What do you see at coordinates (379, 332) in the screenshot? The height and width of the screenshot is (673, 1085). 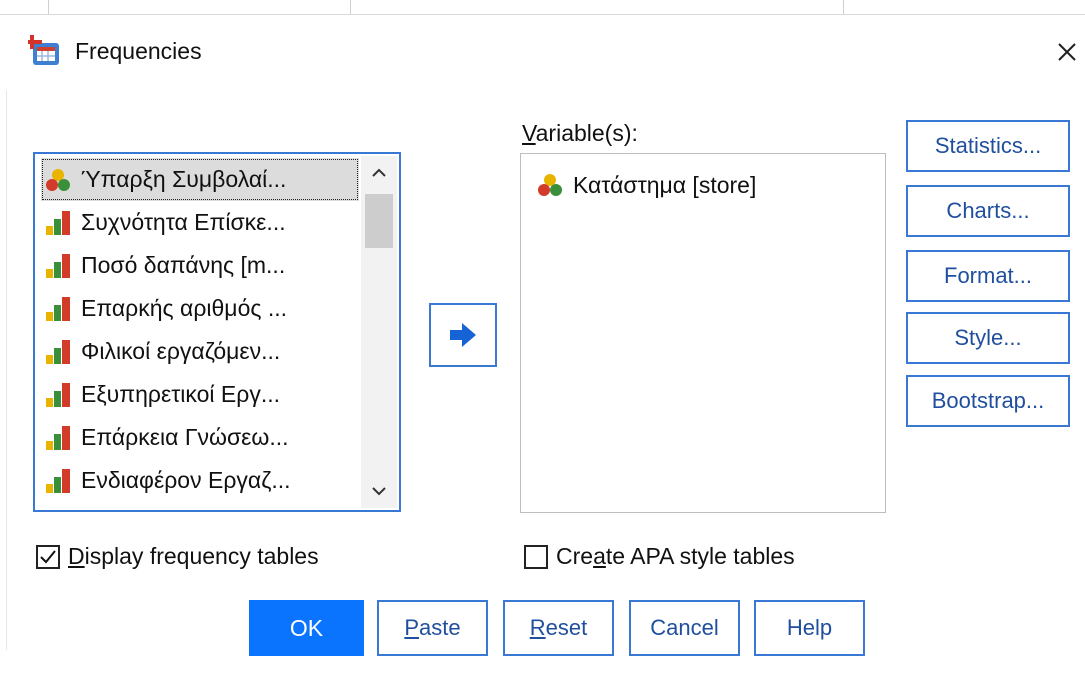 I see `vertical-scrollbar` at bounding box center [379, 332].